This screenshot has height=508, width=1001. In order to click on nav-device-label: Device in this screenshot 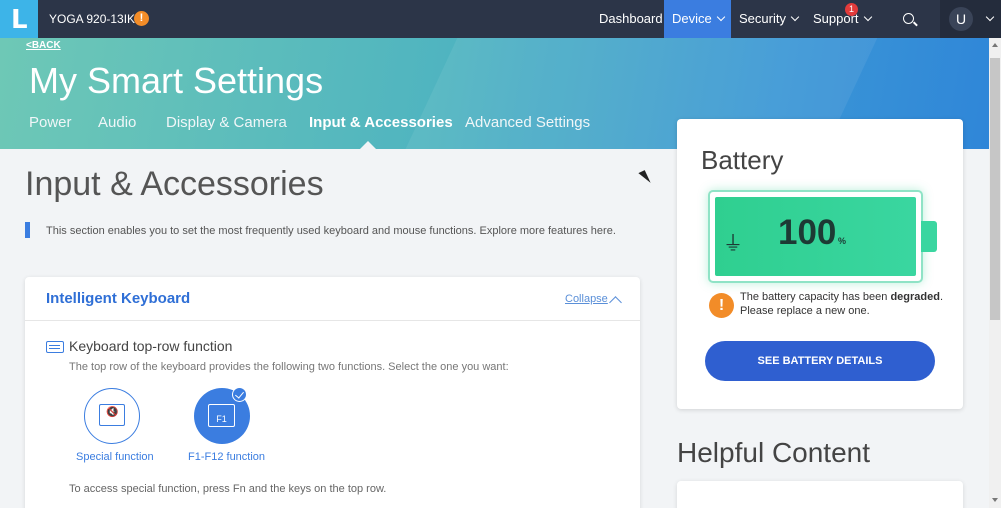, I will do `click(692, 18)`.